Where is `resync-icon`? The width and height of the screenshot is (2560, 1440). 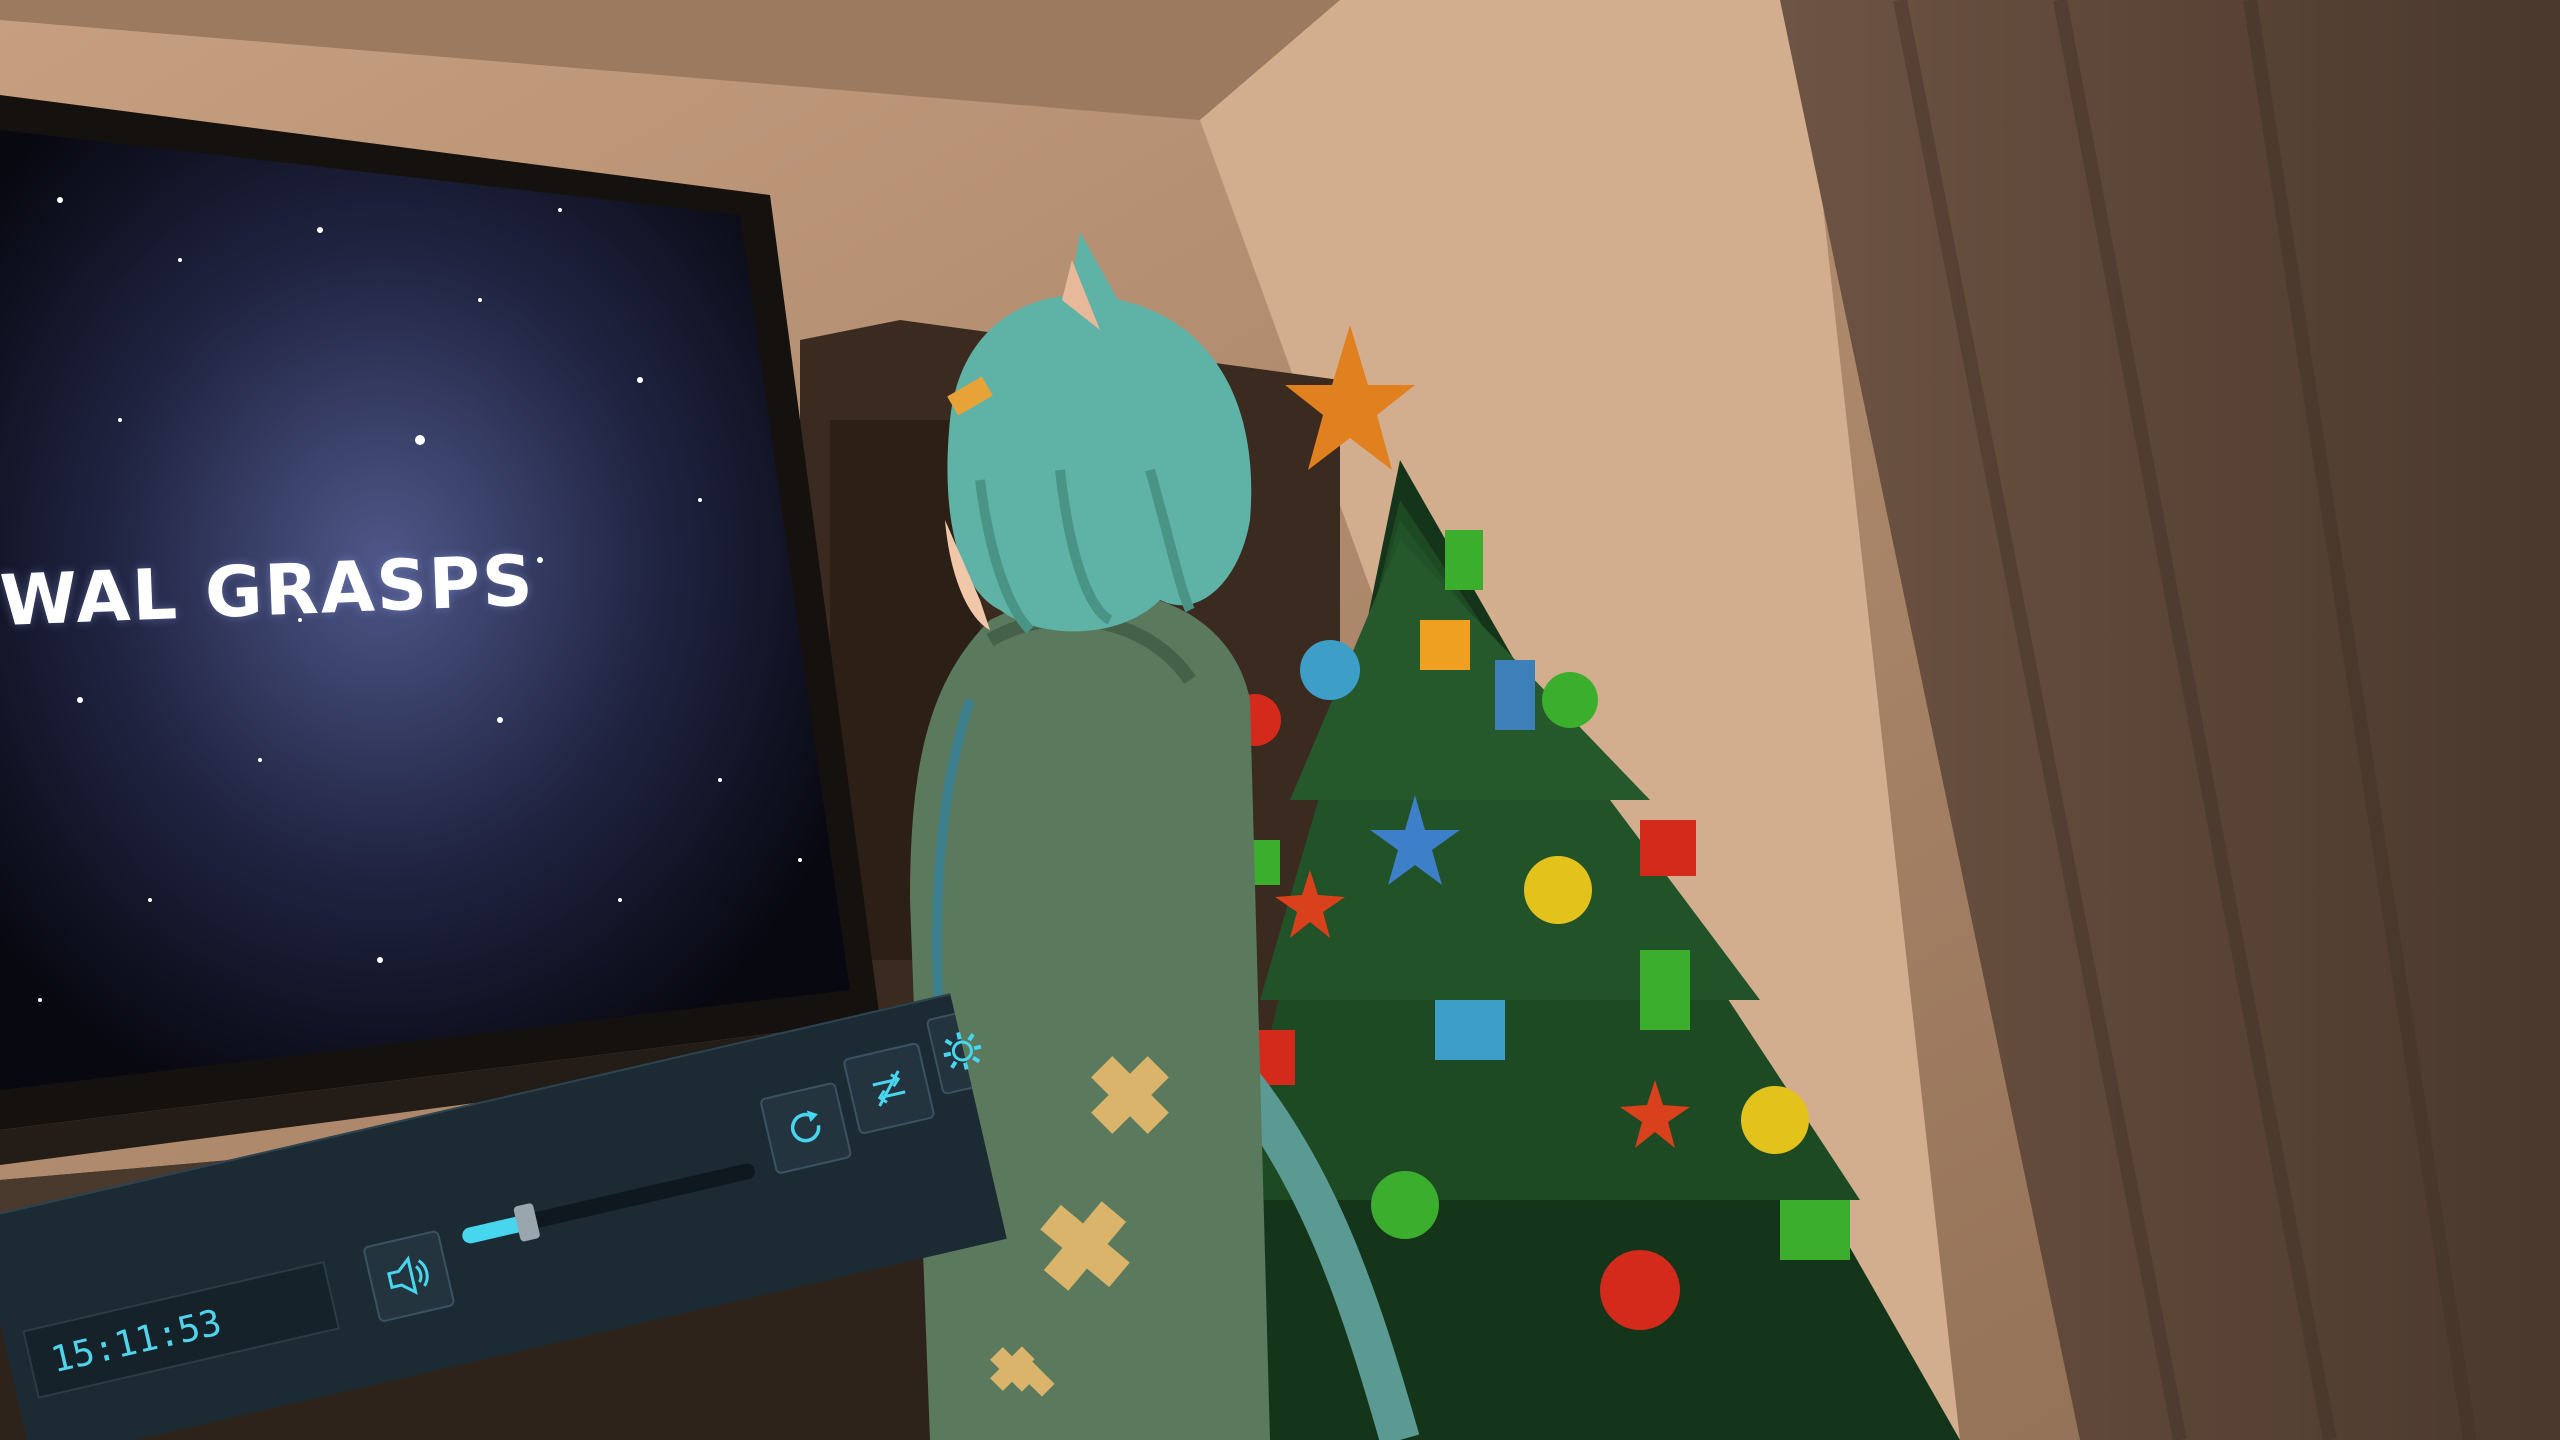 resync-icon is located at coordinates (889, 1088).